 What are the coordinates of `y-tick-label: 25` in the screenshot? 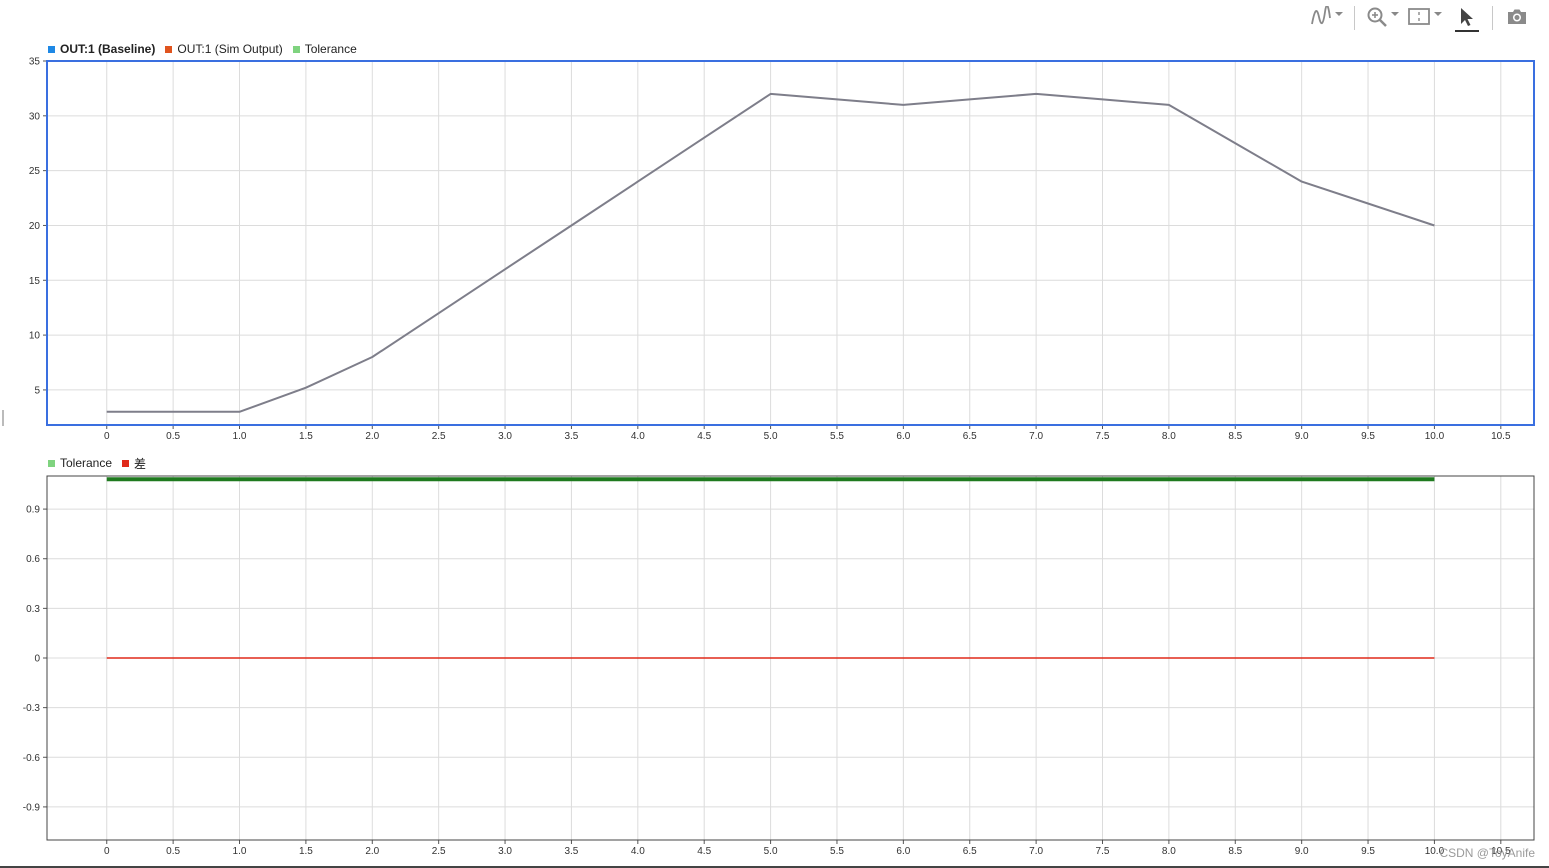 It's located at (35, 171).